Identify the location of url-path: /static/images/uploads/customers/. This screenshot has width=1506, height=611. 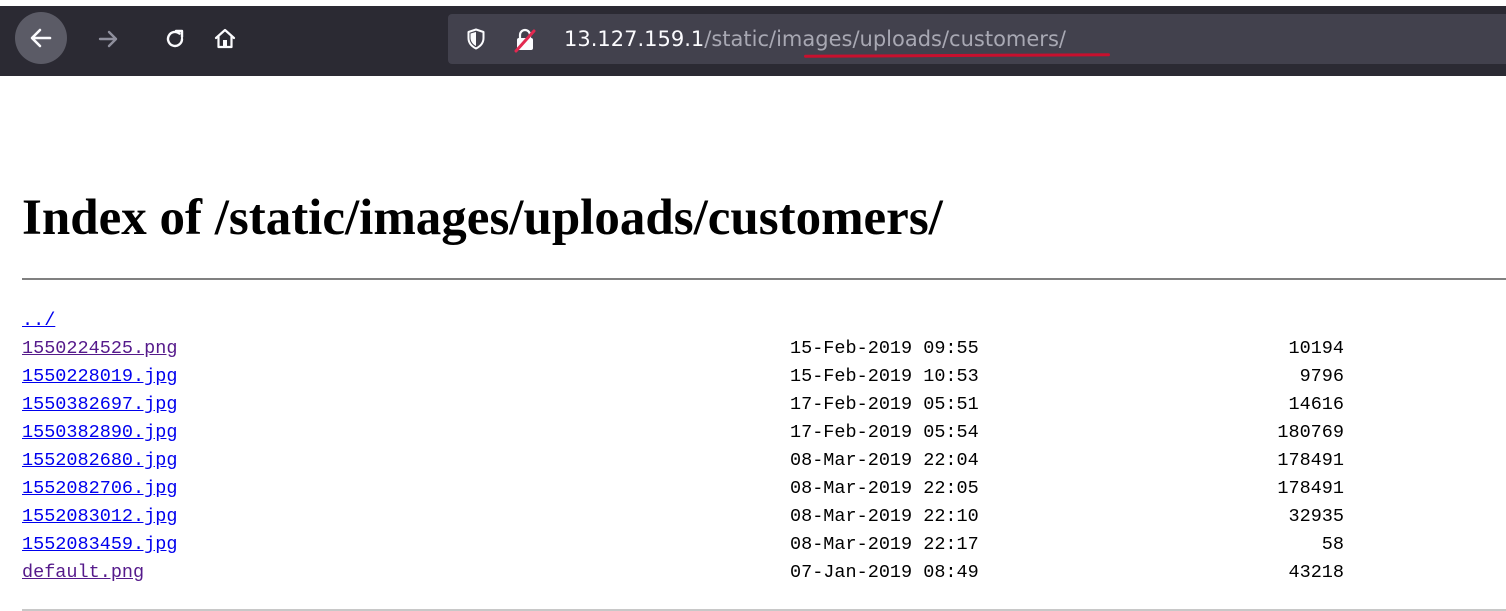
(885, 39).